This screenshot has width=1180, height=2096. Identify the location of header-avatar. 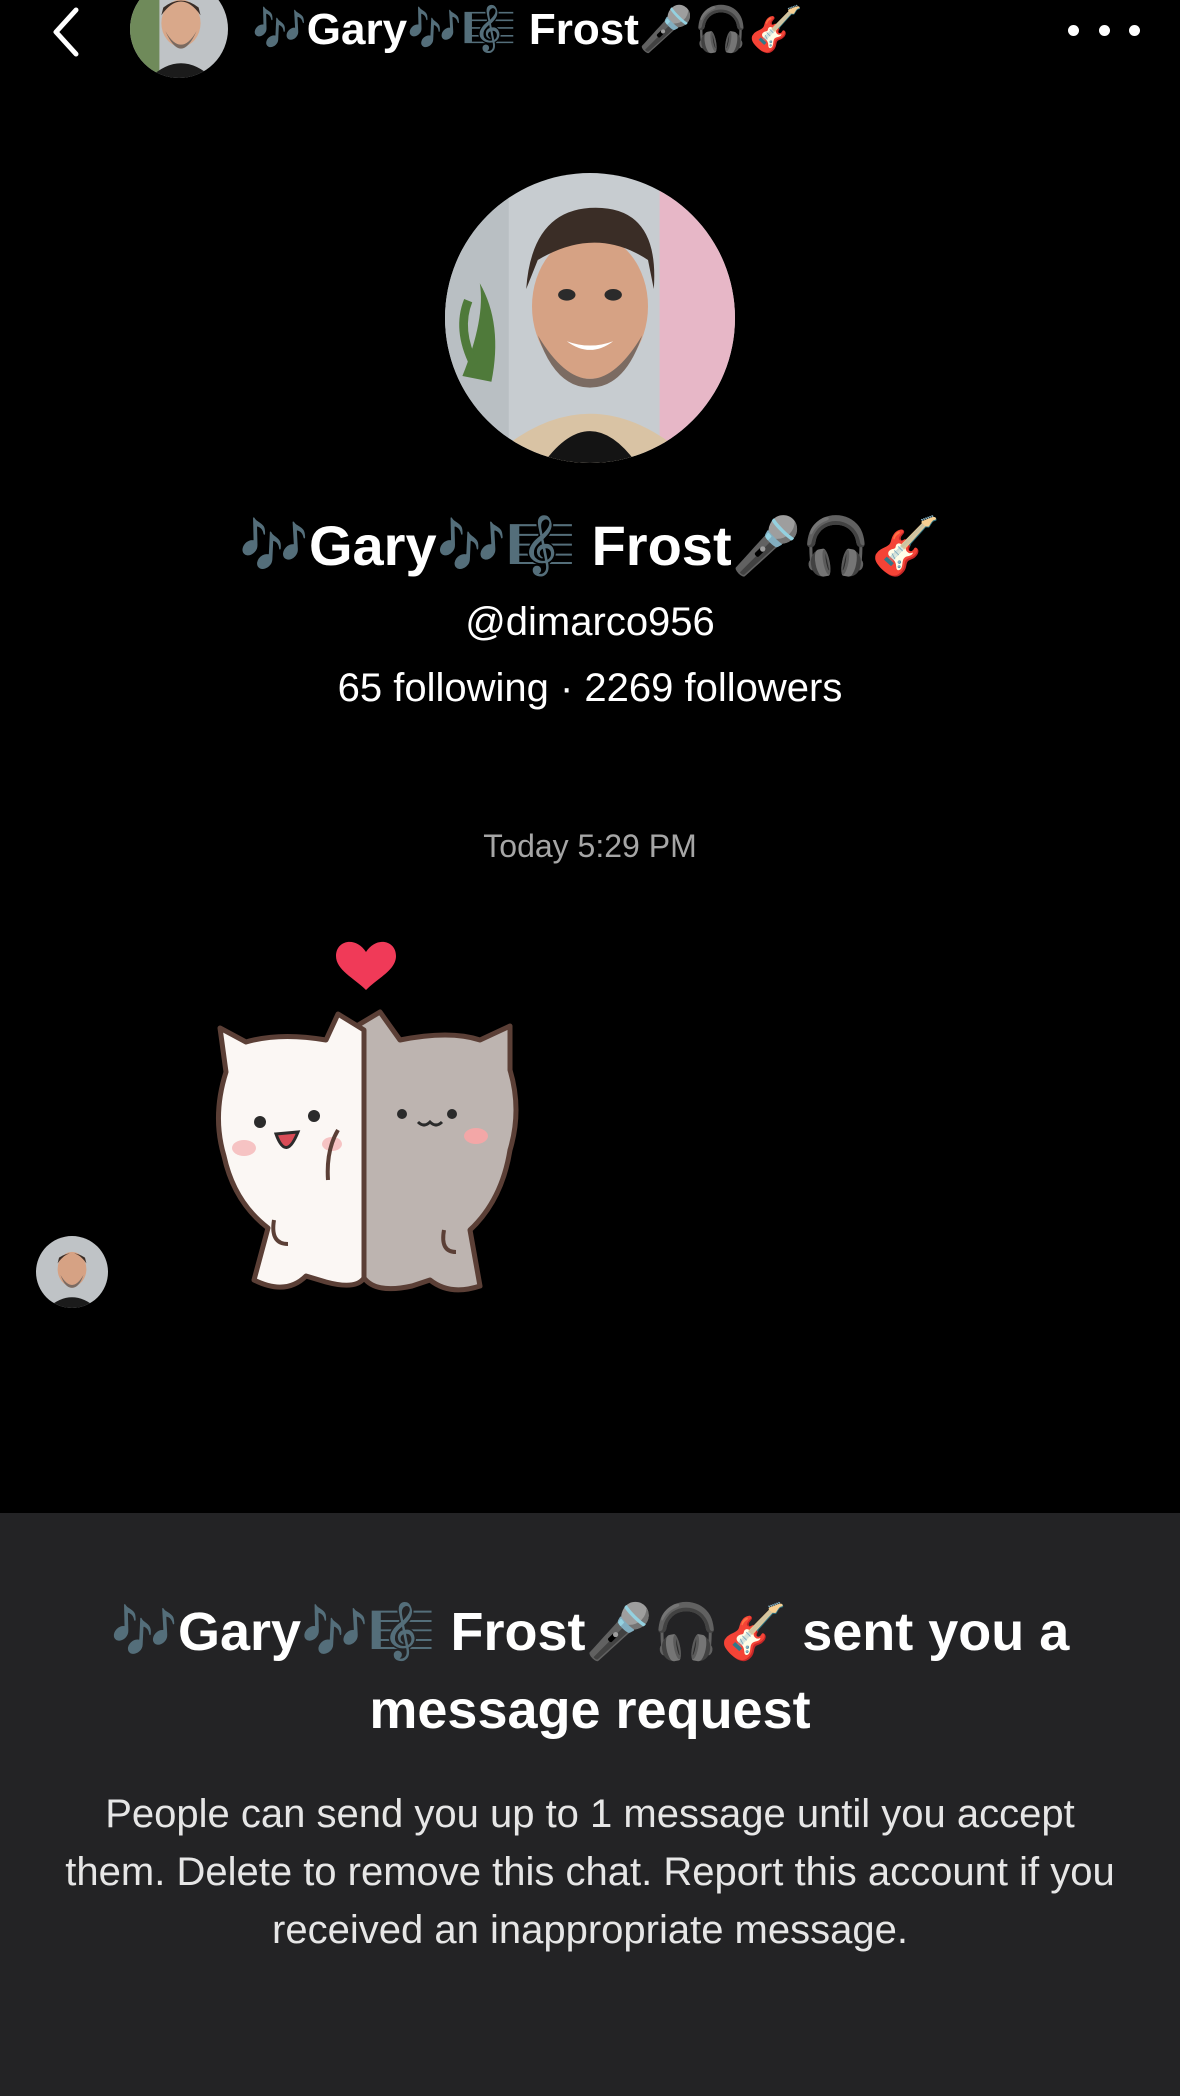
(179, 39).